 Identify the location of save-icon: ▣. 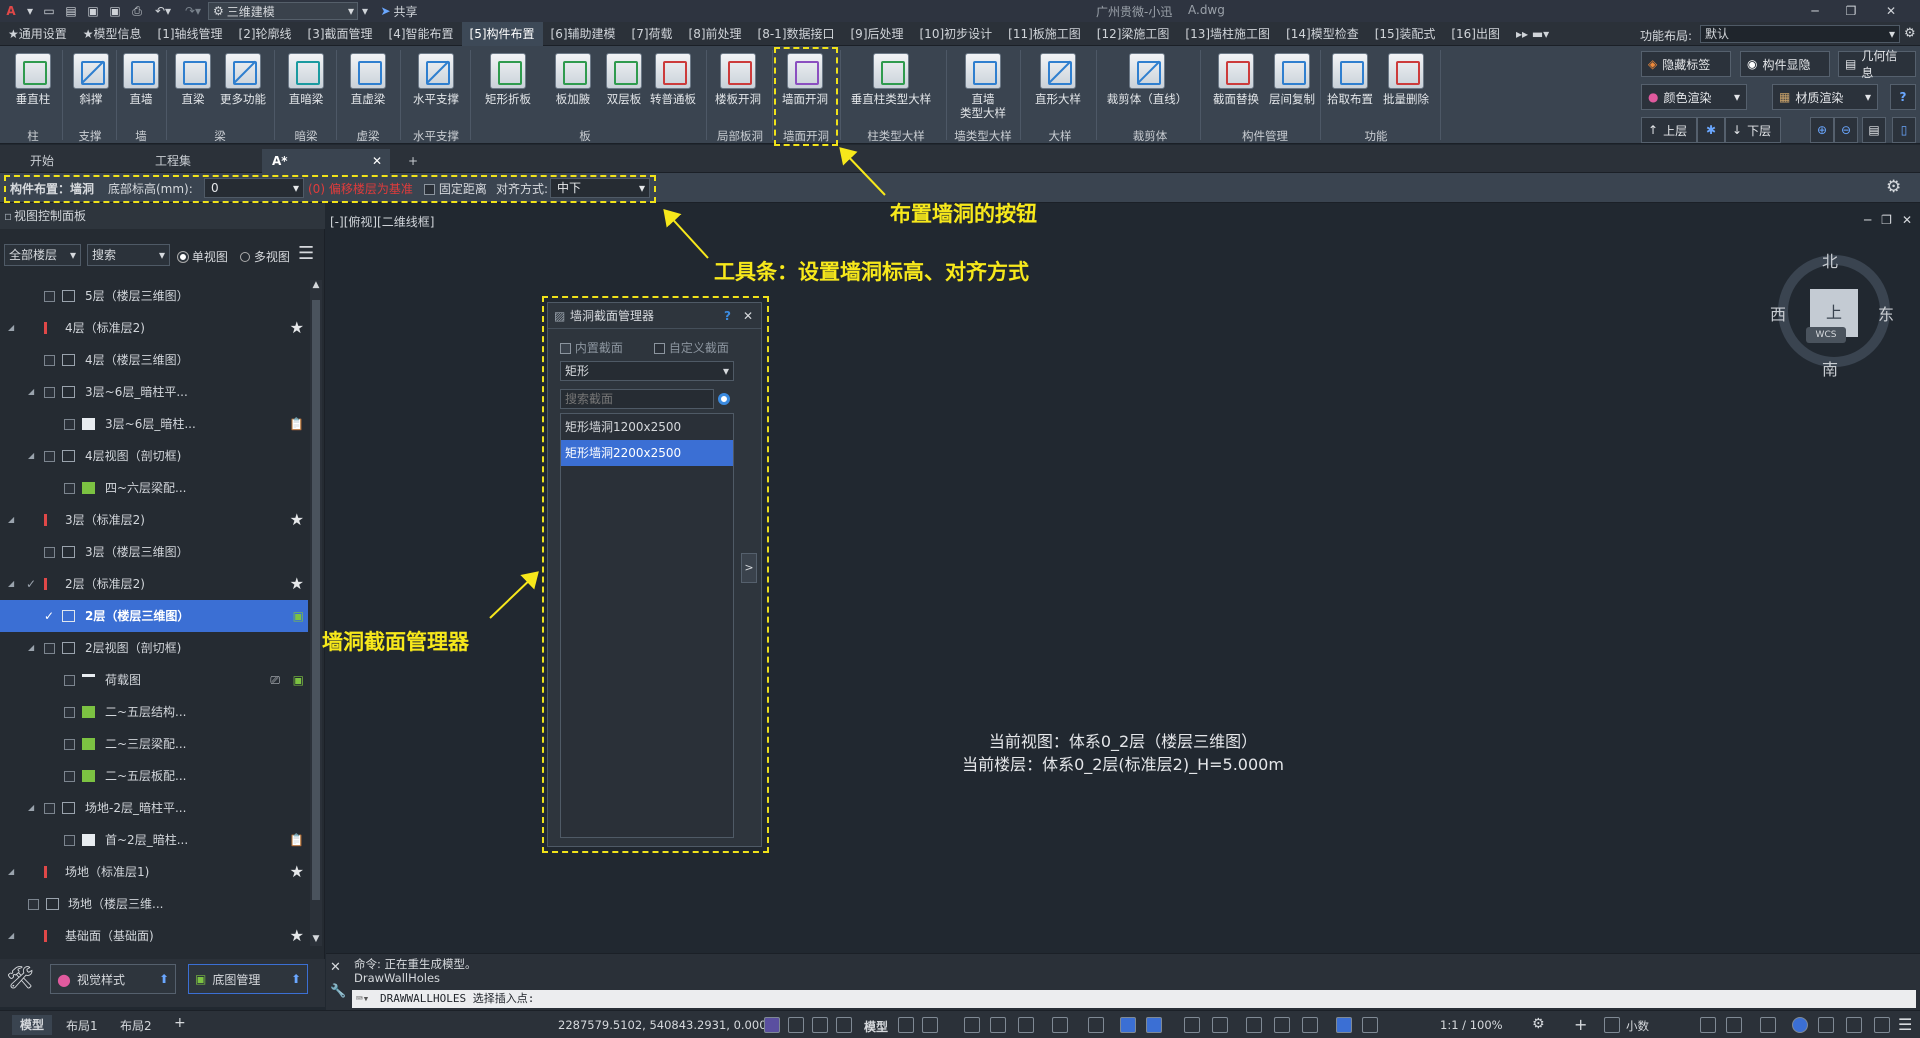
(93, 11).